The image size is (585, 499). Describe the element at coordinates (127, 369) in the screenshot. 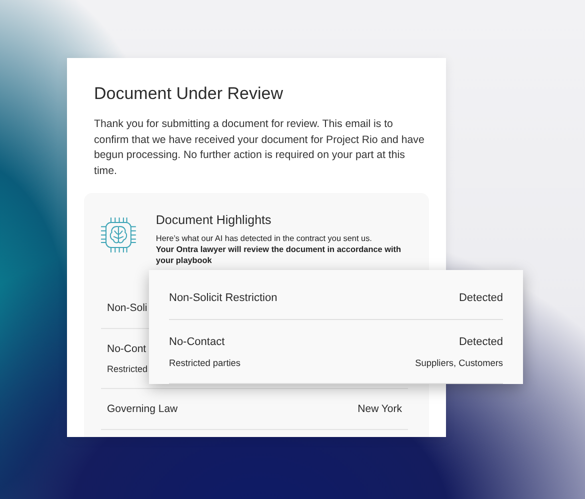

I see `row-sub-label: Restricted` at that location.